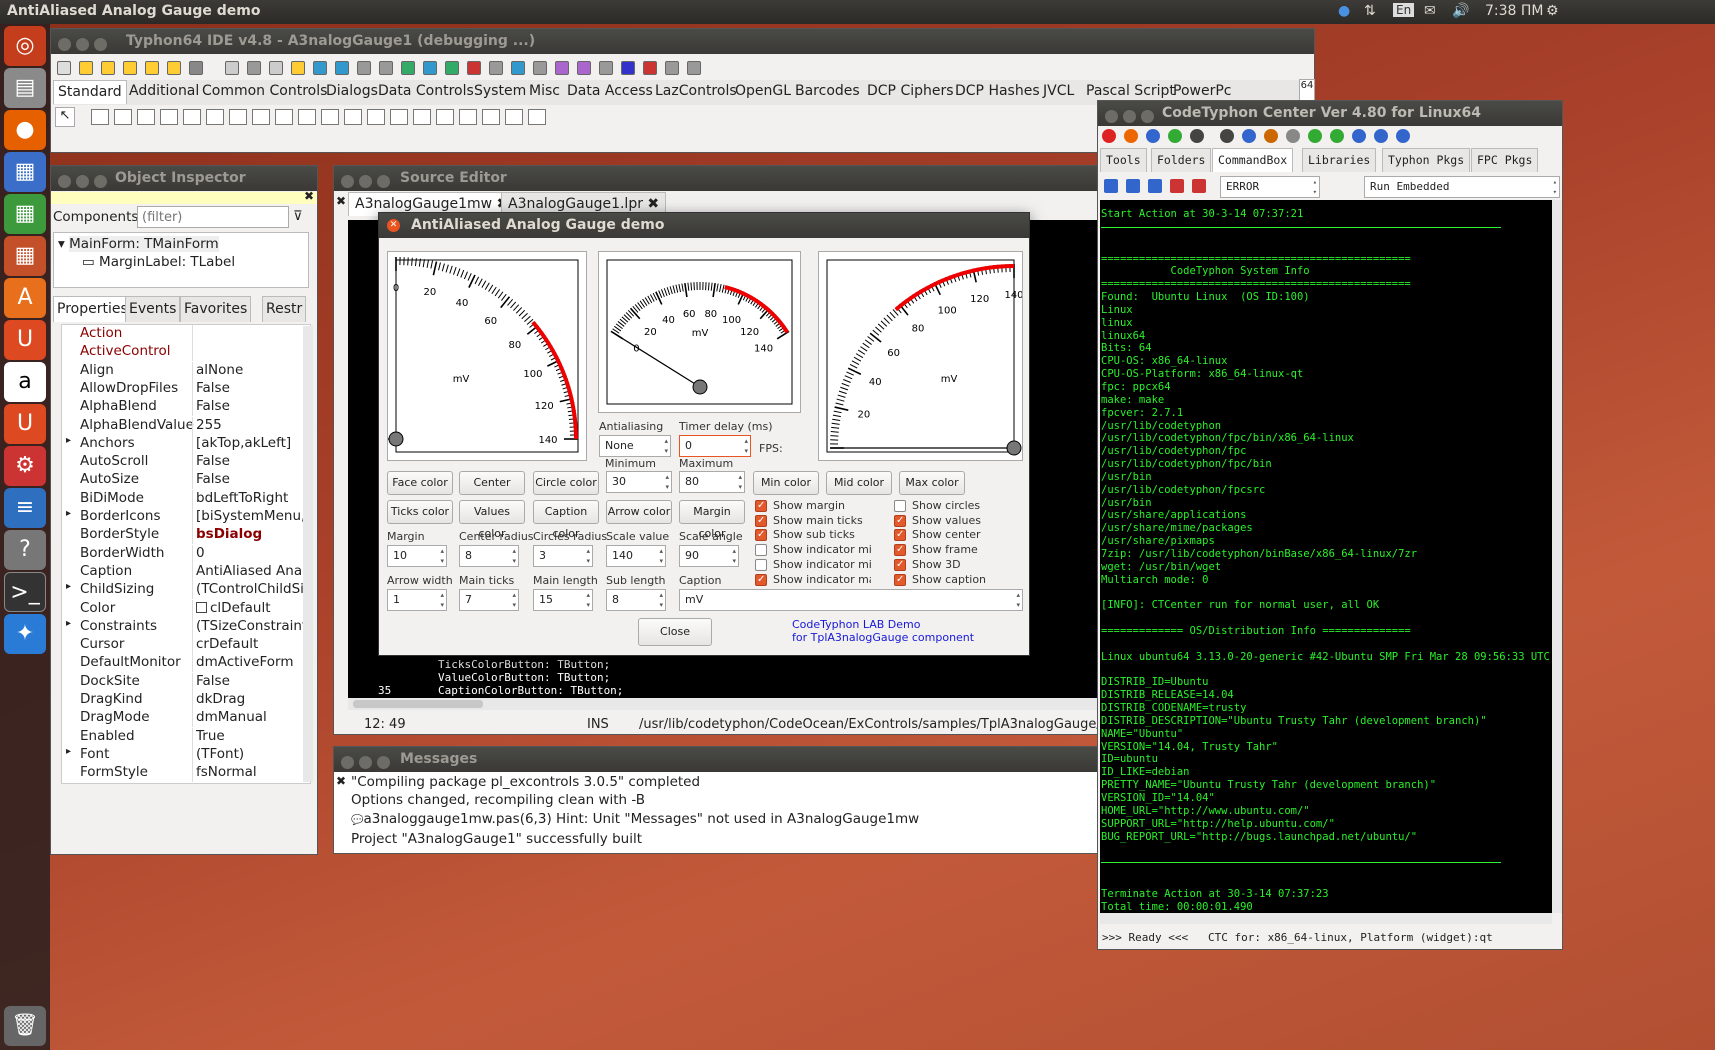 This screenshot has height=1050, width=1715. What do you see at coordinates (186, 535) in the screenshot?
I see `property-row: BorderStyle bsDialog` at bounding box center [186, 535].